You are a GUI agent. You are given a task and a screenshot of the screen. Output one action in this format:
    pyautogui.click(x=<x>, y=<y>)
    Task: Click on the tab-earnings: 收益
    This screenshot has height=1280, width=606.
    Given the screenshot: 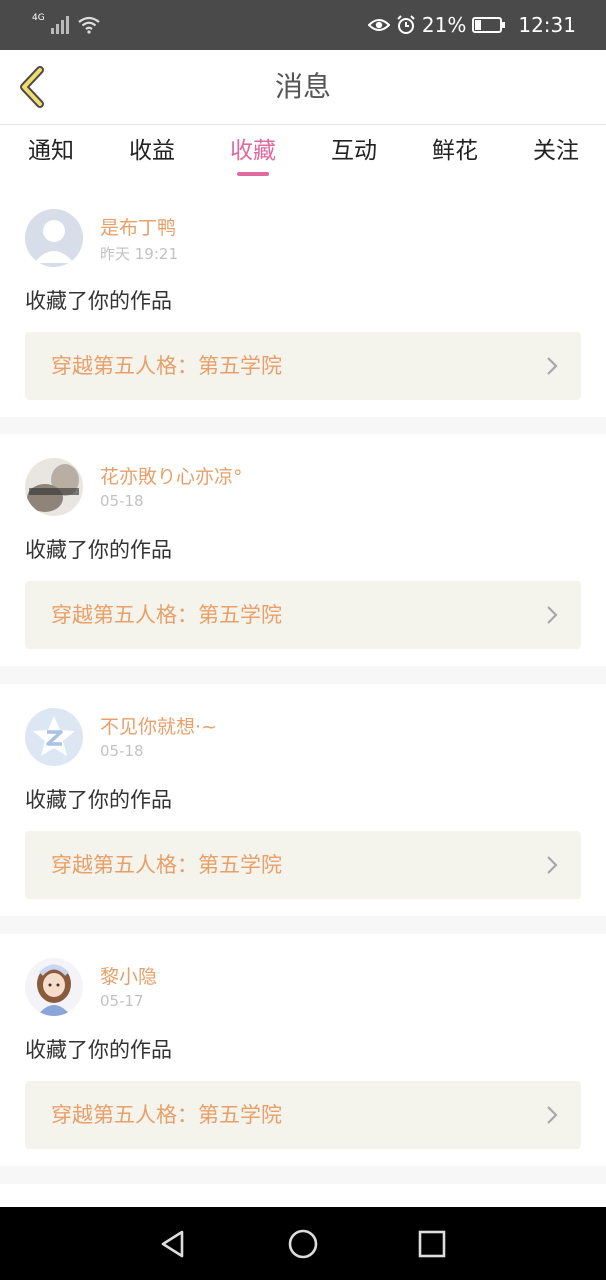 What is the action you would take?
    pyautogui.click(x=152, y=155)
    